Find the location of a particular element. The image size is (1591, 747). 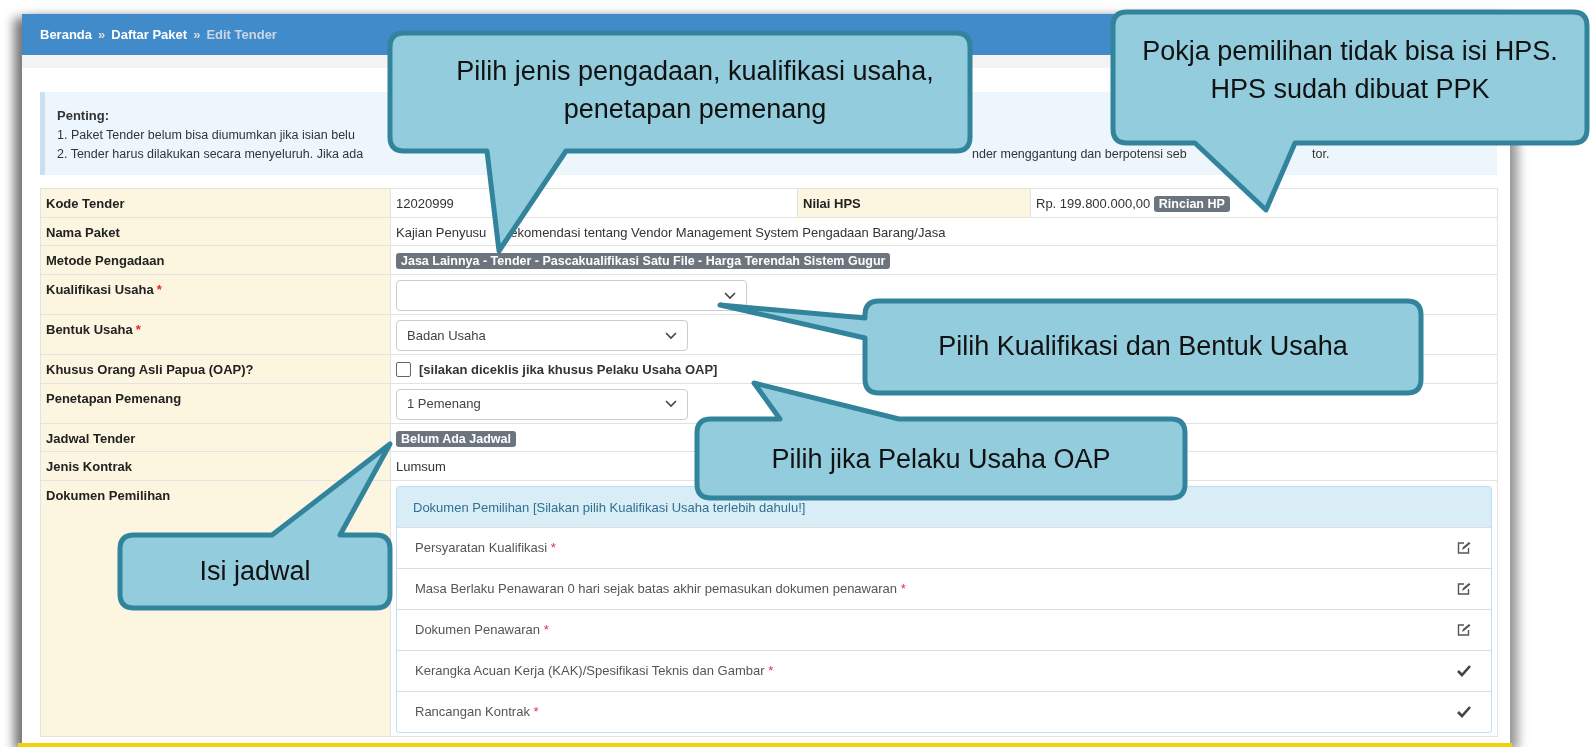

field-value: Lumsum is located at coordinates (421, 467).